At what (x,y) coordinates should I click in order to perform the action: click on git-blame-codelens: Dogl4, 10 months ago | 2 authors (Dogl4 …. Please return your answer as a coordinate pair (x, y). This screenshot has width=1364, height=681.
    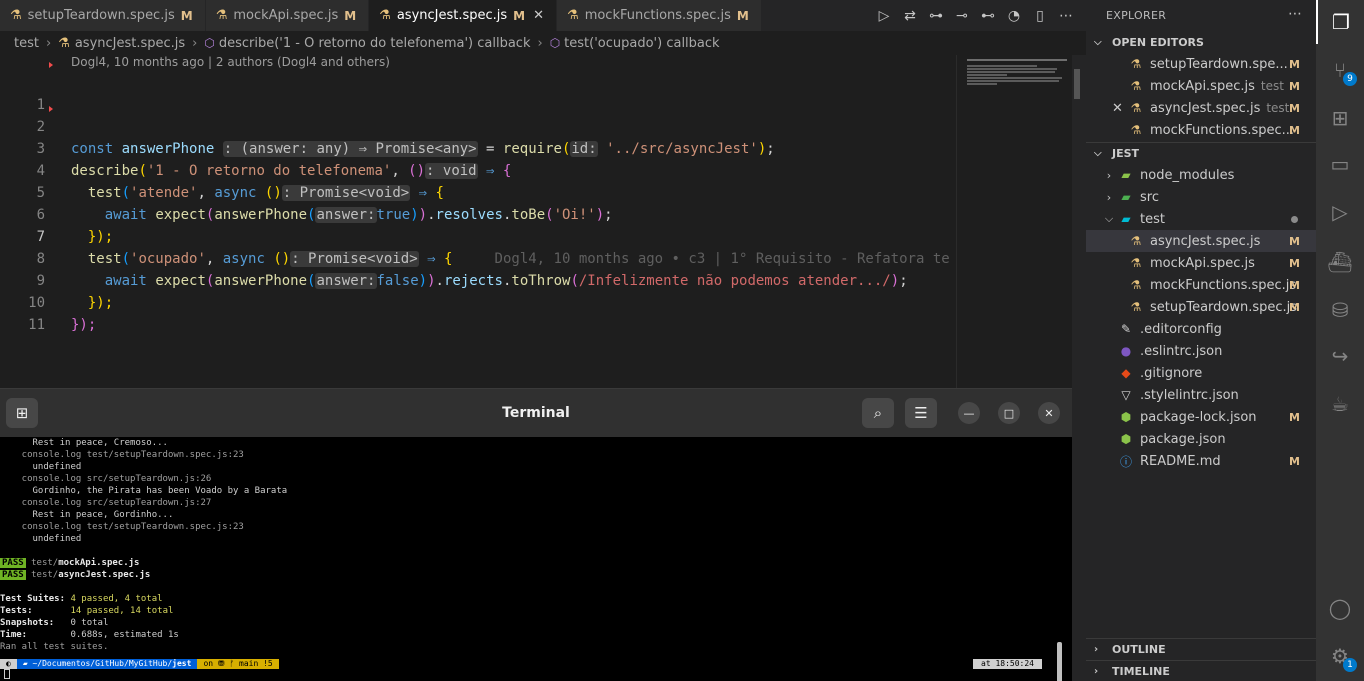
    Looking at the image, I should click on (230, 62).